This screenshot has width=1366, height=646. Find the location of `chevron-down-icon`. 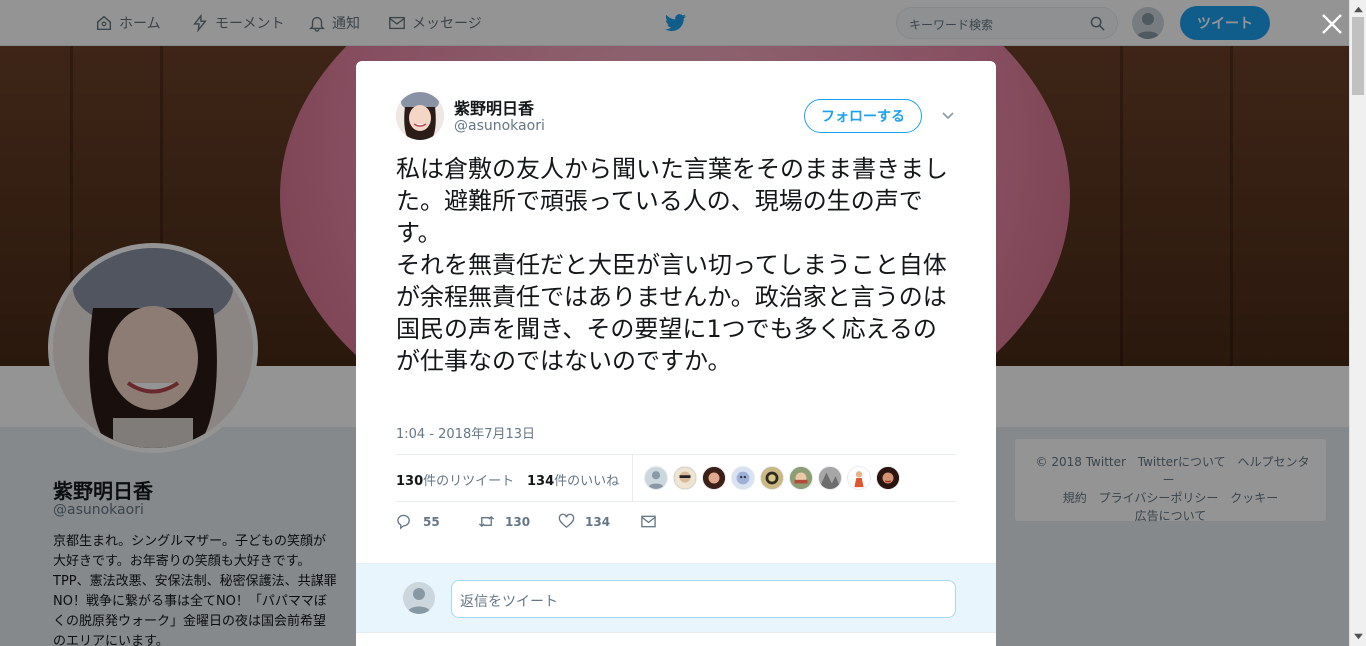

chevron-down-icon is located at coordinates (948, 116).